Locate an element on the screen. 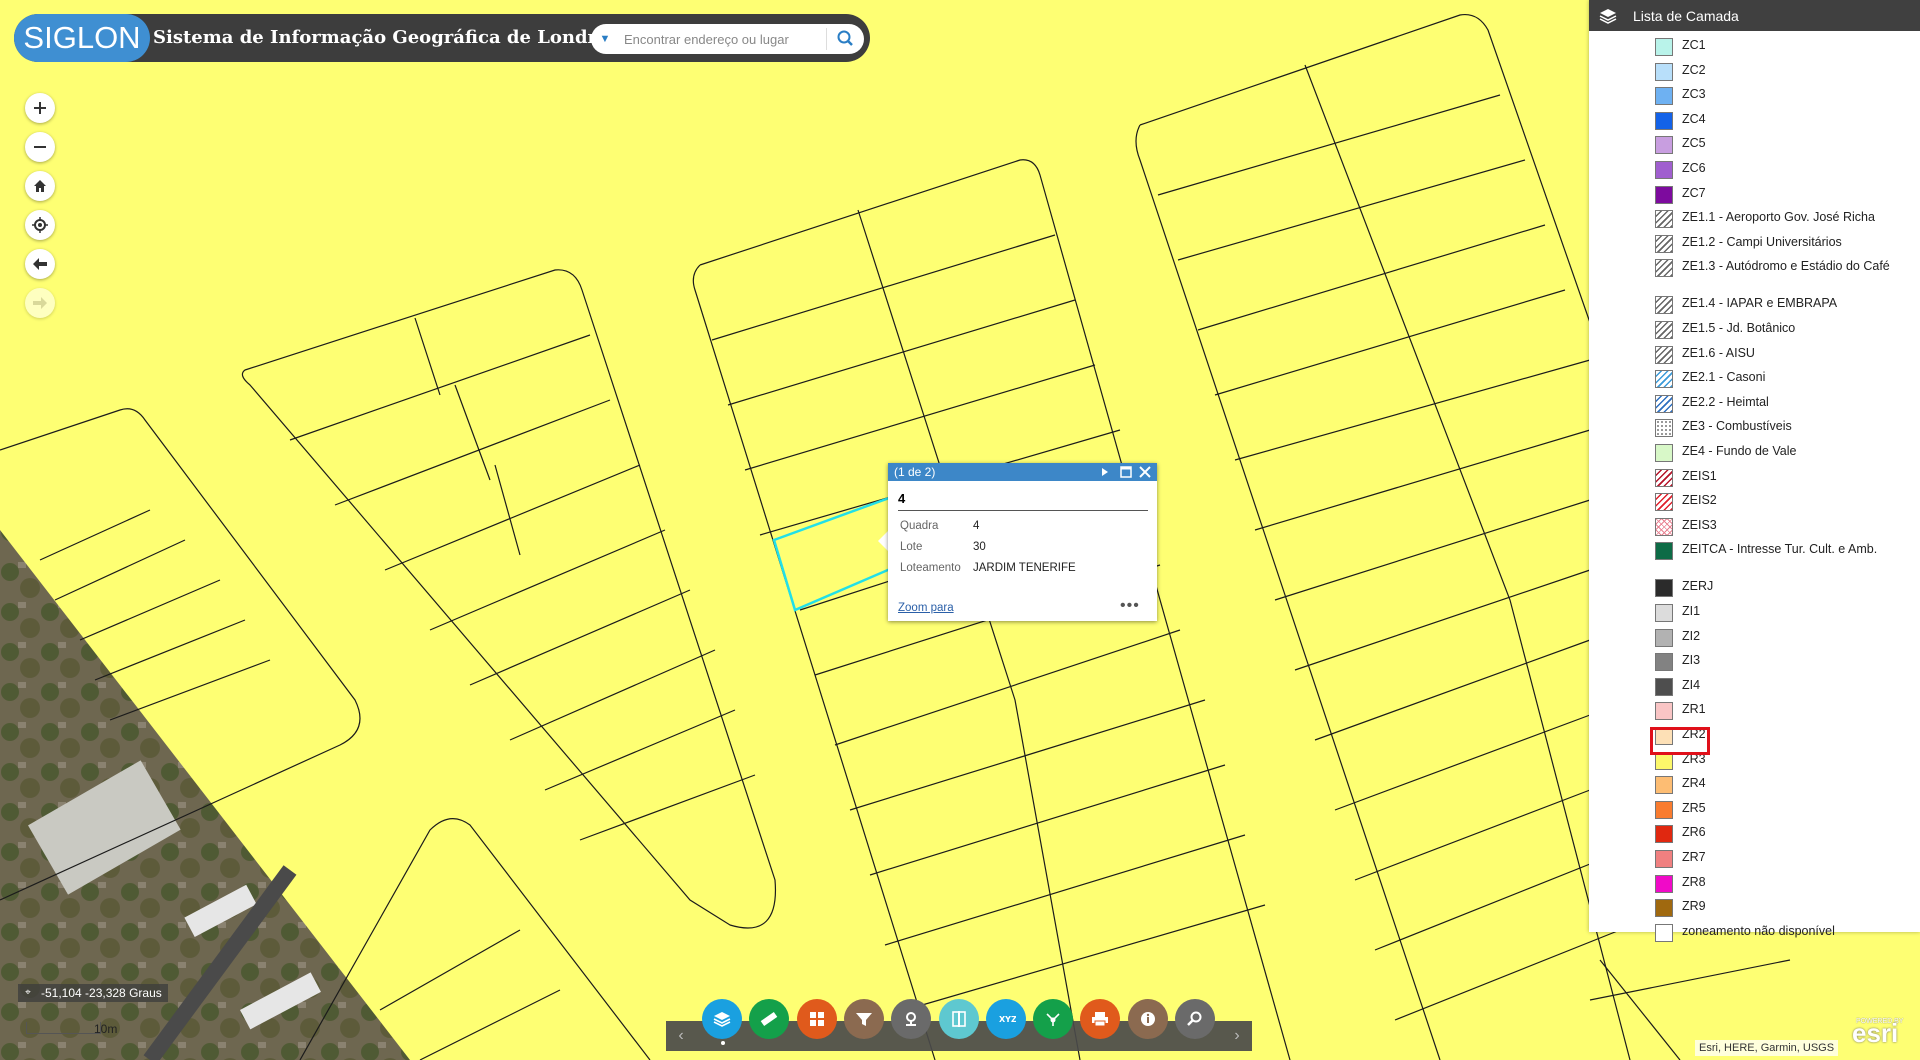 The width and height of the screenshot is (1920, 1060). search-button is located at coordinates (845, 39).